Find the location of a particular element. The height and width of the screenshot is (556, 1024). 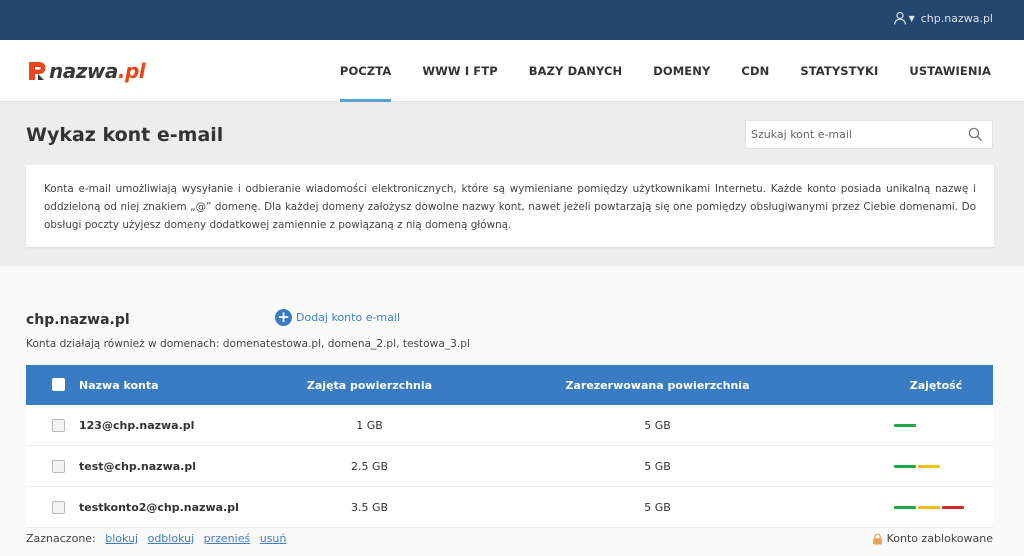

header-usage: Zajętość is located at coordinates (936, 385).